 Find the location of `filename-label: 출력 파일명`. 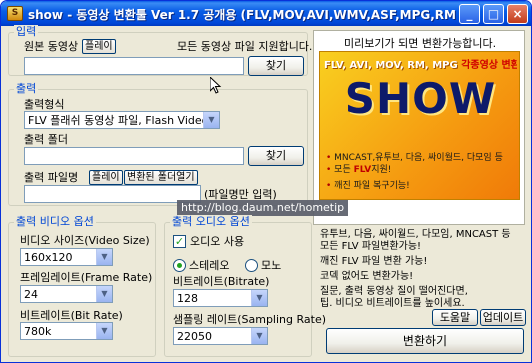

filename-label: 출력 파일명 is located at coordinates (51, 177).